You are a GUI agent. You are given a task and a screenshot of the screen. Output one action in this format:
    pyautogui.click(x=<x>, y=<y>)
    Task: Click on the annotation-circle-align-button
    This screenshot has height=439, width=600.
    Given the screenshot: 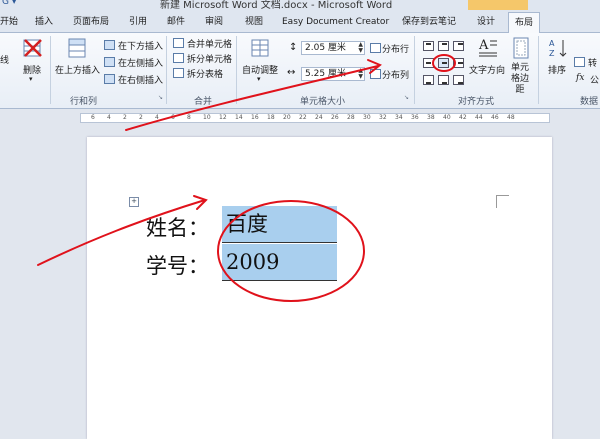 What is the action you would take?
    pyautogui.click(x=444, y=63)
    